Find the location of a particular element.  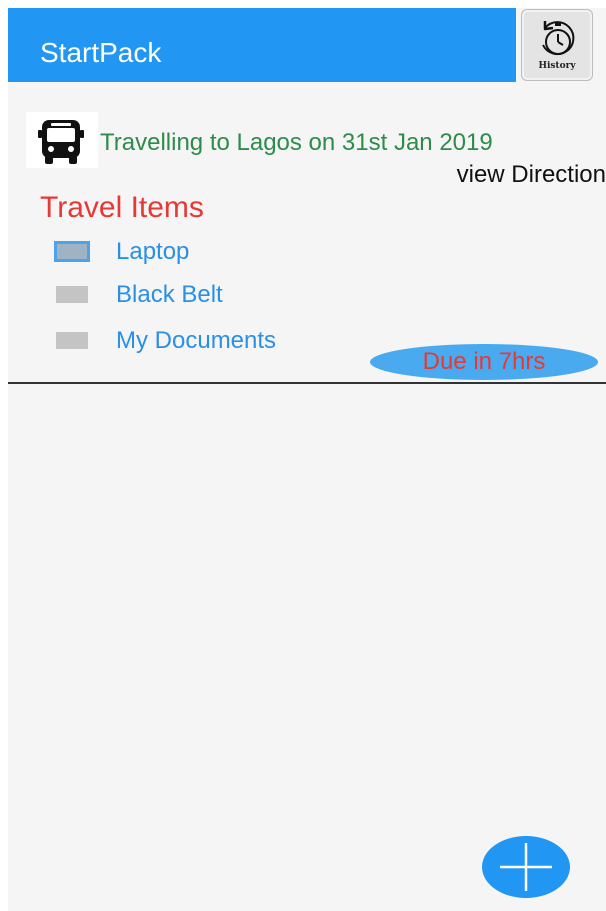

app-bar: StartPack is located at coordinates (262, 45).